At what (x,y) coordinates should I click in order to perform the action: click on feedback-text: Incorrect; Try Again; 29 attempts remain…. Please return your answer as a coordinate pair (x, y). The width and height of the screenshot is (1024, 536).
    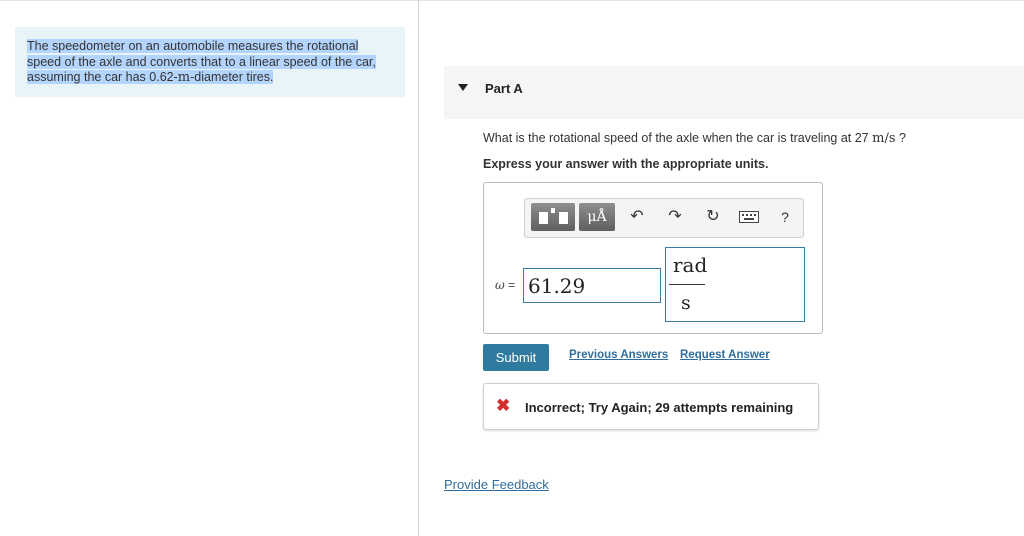
    Looking at the image, I should click on (659, 407).